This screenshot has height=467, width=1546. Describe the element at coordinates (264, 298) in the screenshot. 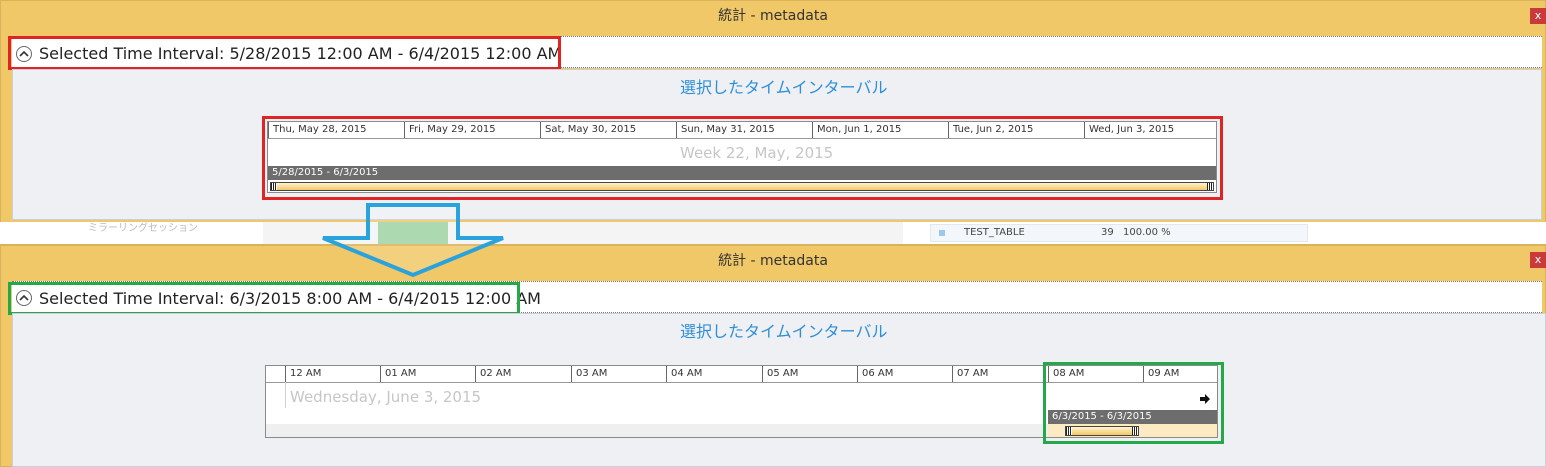

I see `bottom-interval-highlight` at that location.